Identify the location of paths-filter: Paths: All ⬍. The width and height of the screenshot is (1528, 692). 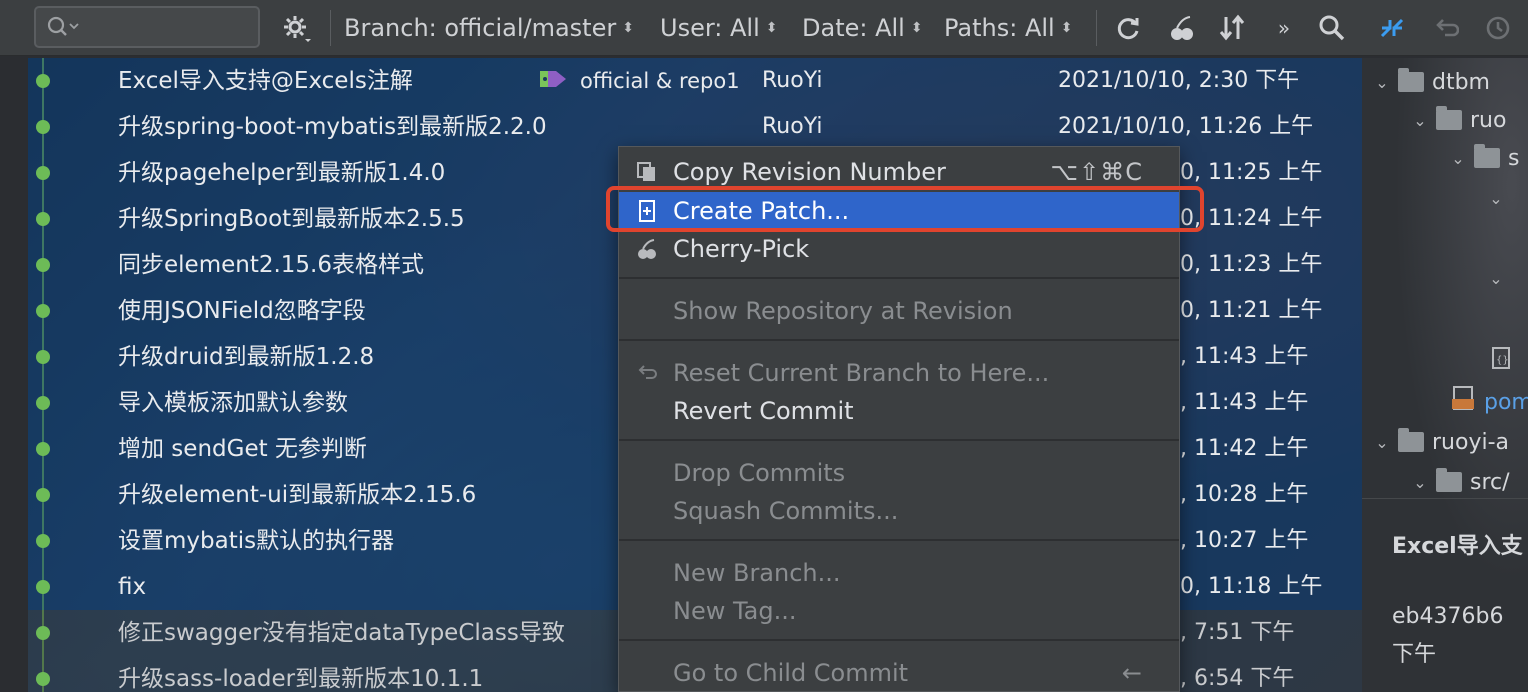
(1008, 28).